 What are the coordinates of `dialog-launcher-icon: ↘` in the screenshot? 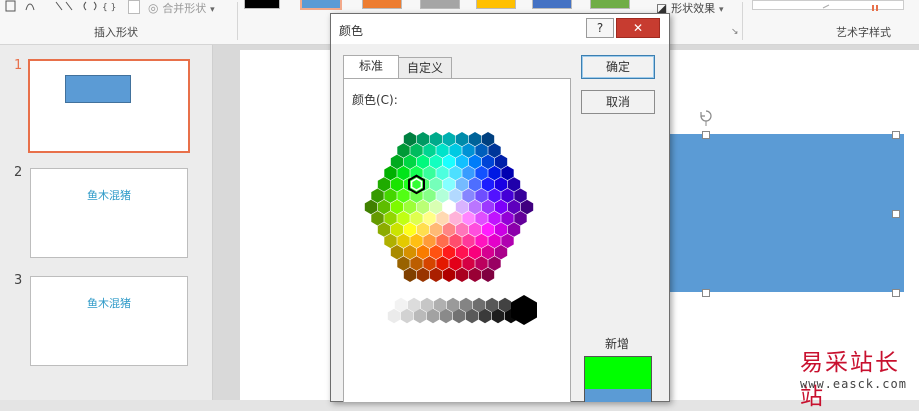 It's located at (735, 32).